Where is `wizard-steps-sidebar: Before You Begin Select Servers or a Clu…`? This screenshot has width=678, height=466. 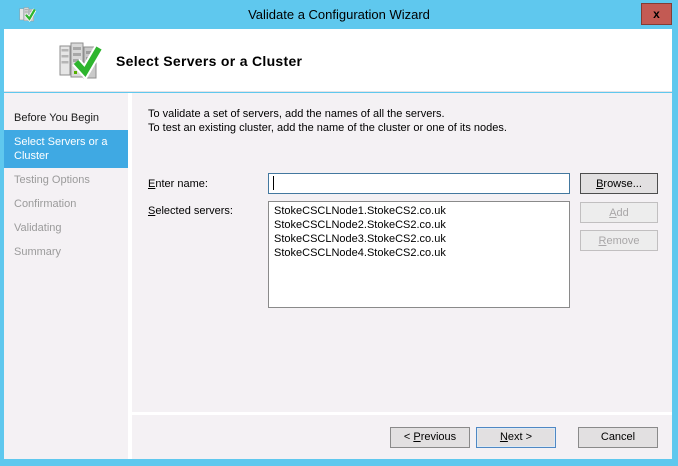 wizard-steps-sidebar: Before You Begin Select Servers or a Clu… is located at coordinates (66, 276).